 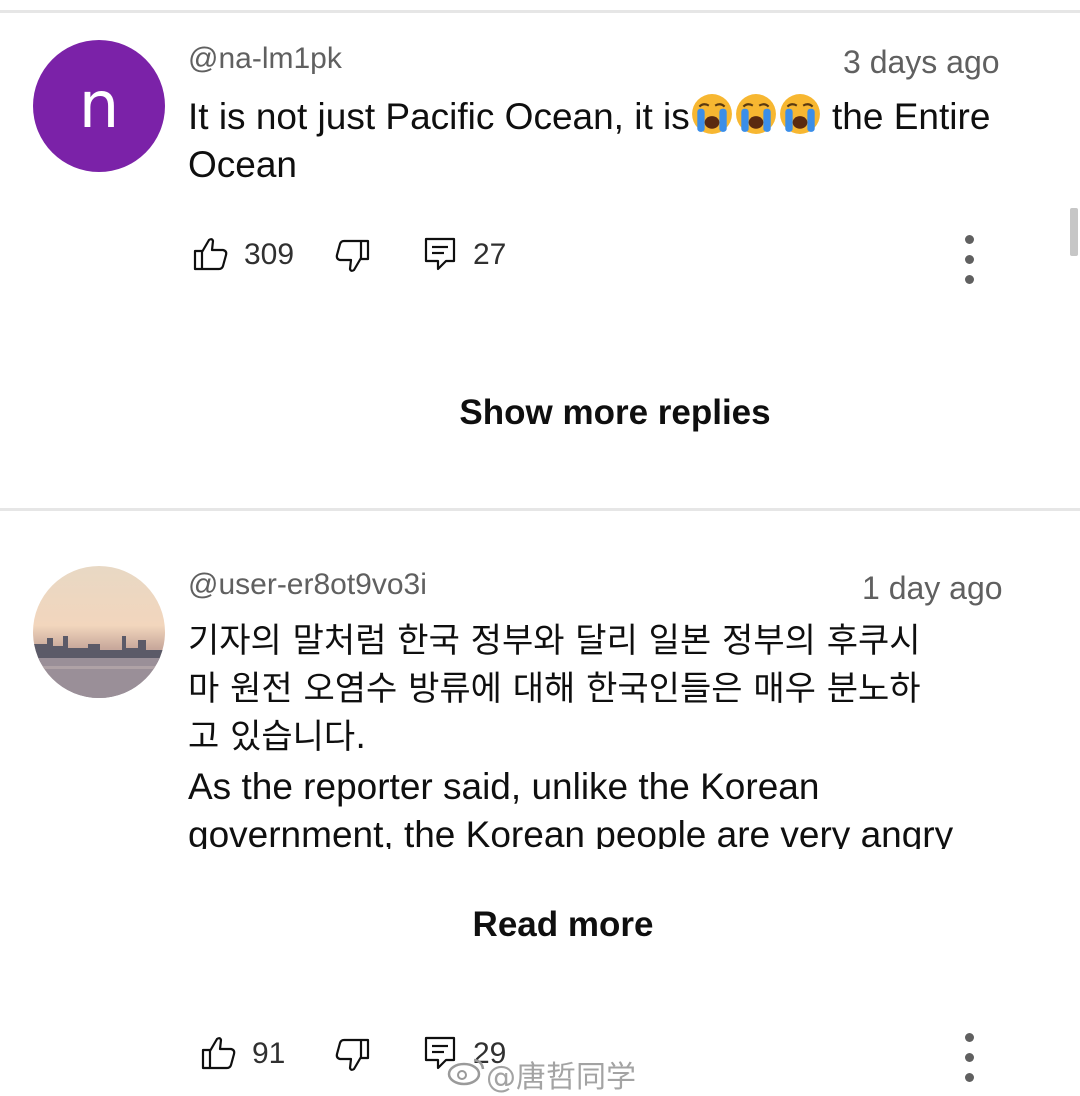 What do you see at coordinates (932, 588) in the screenshot?
I see `comment-time: 1 day ago` at bounding box center [932, 588].